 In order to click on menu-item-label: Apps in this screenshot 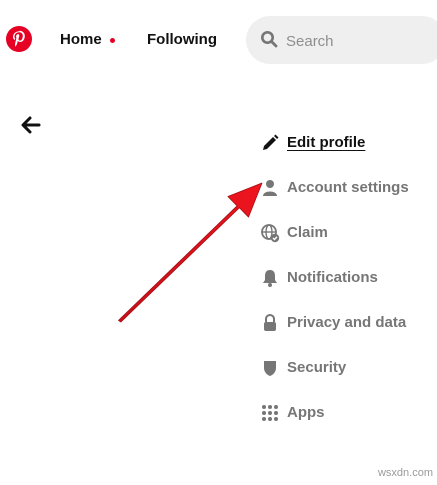, I will do `click(306, 412)`.